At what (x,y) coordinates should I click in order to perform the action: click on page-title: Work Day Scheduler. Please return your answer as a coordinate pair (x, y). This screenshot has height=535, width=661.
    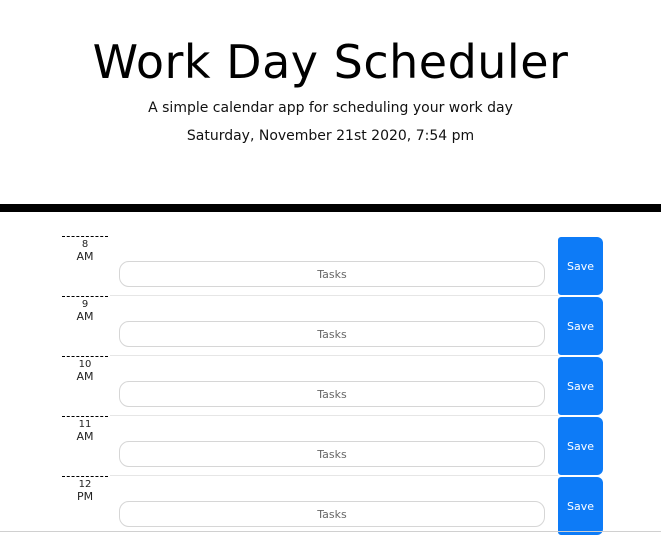
    Looking at the image, I should click on (330, 62).